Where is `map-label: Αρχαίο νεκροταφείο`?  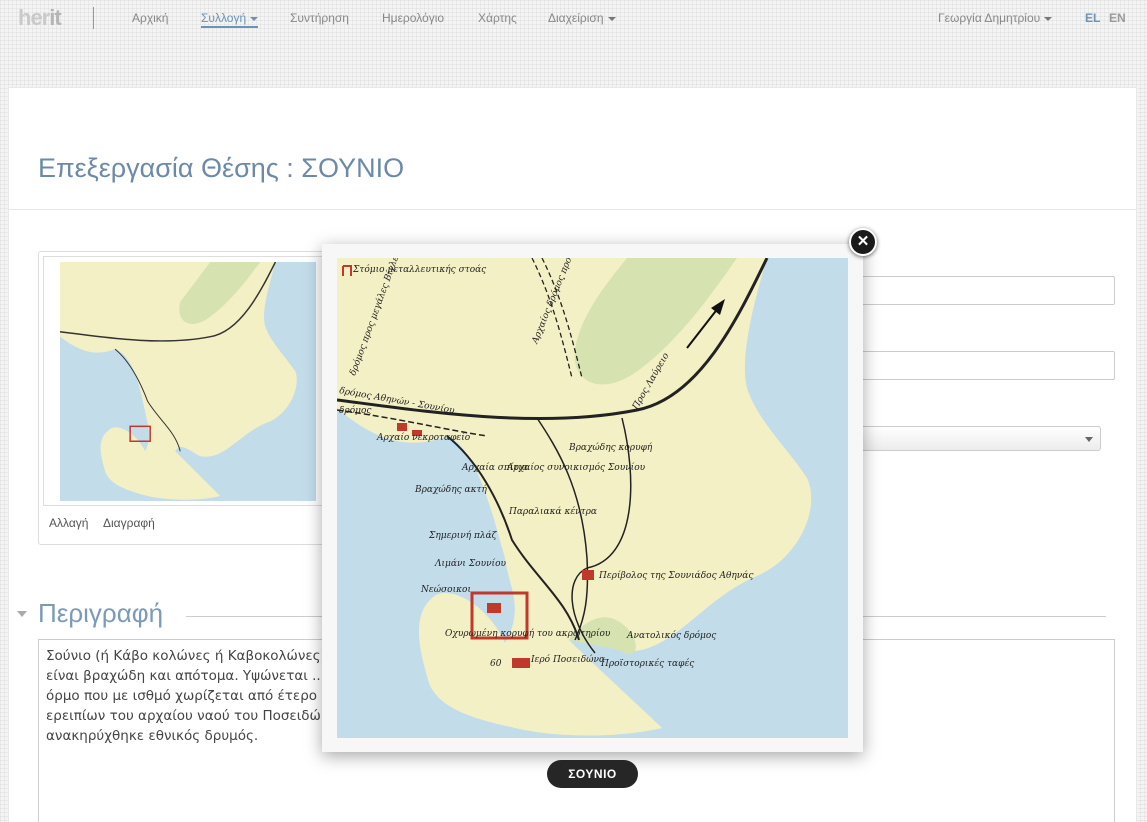 map-label: Αρχαίο νεκροταφείο is located at coordinates (423, 437).